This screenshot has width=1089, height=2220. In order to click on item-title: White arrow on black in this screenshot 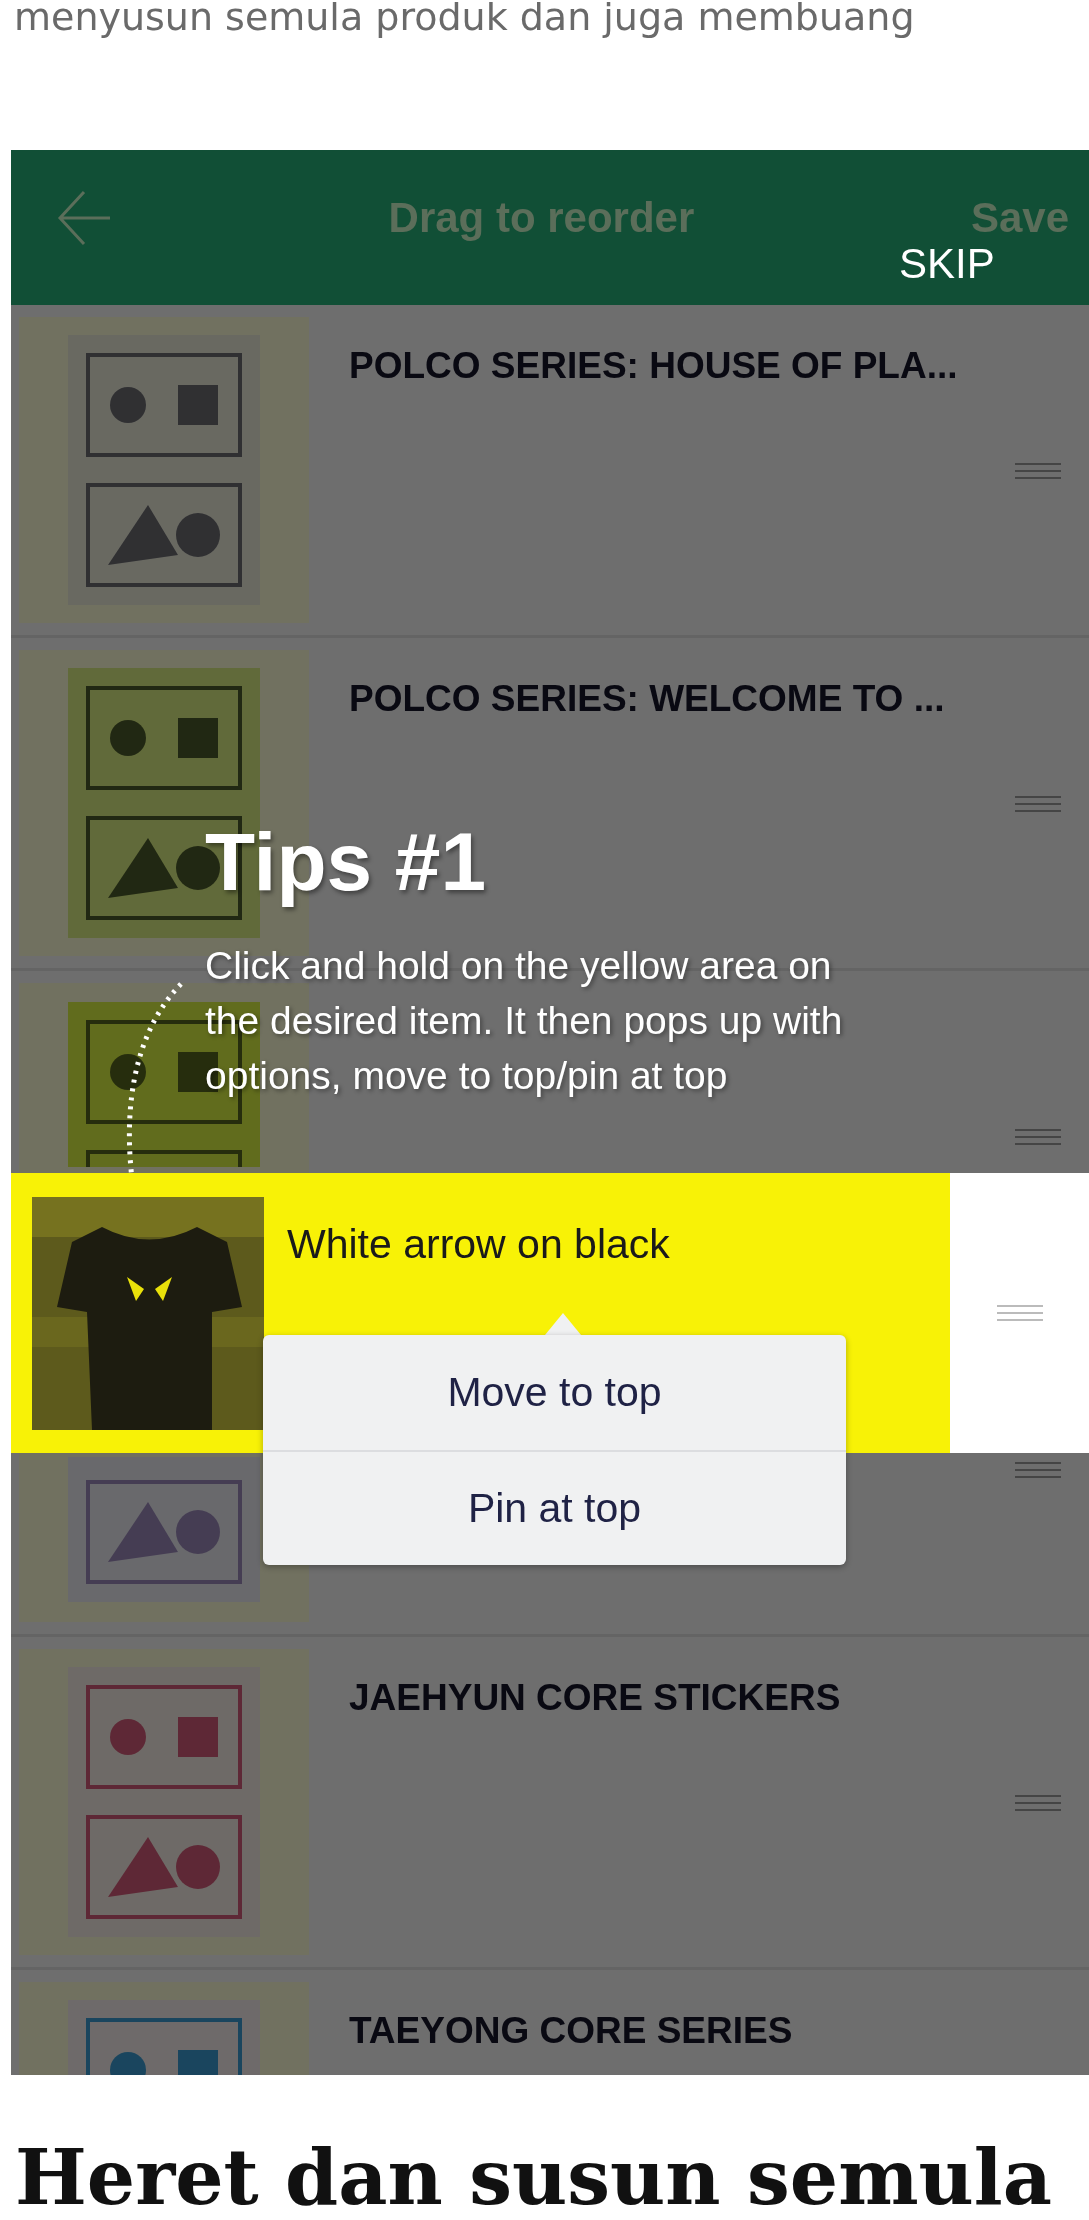, I will do `click(478, 1244)`.